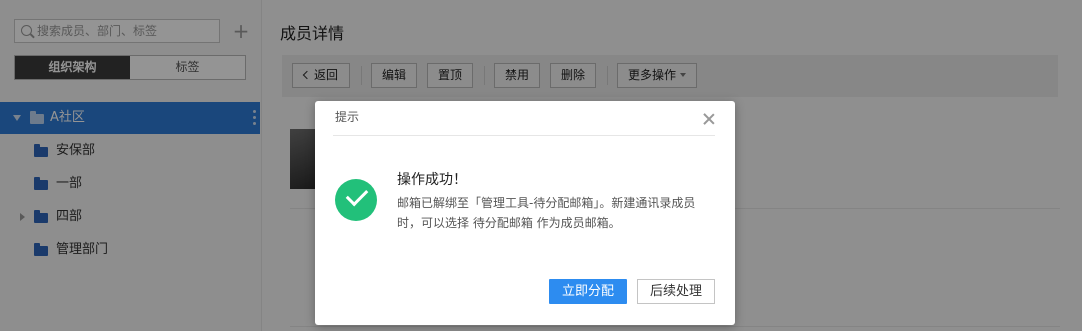  Describe the element at coordinates (347, 117) in the screenshot. I see `dialog-title: 提示` at that location.